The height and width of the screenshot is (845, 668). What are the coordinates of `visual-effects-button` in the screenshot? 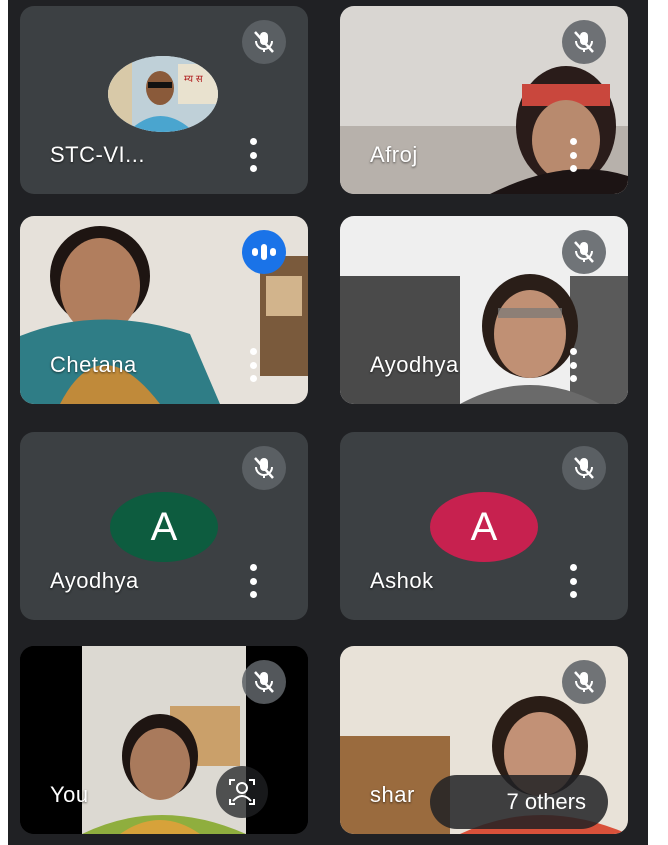 It's located at (242, 792).